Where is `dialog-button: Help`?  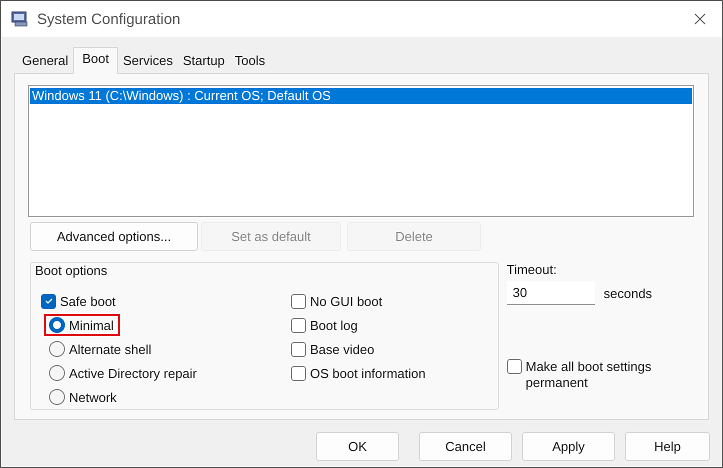 dialog-button: Help is located at coordinates (667, 446).